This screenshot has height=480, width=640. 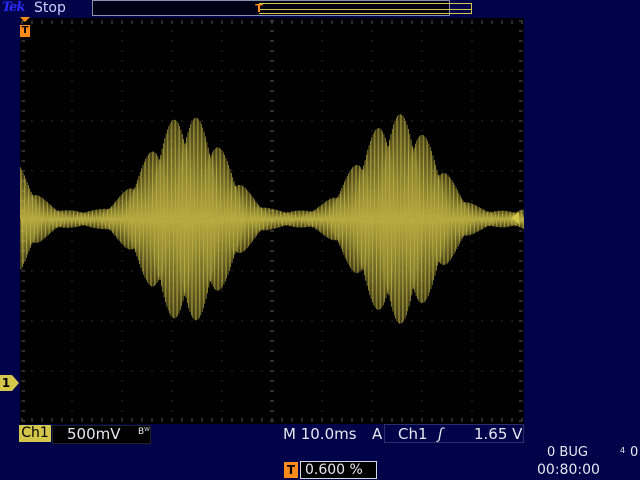 What do you see at coordinates (291, 470) in the screenshot?
I see `trigger-position-readout-icon: T` at bounding box center [291, 470].